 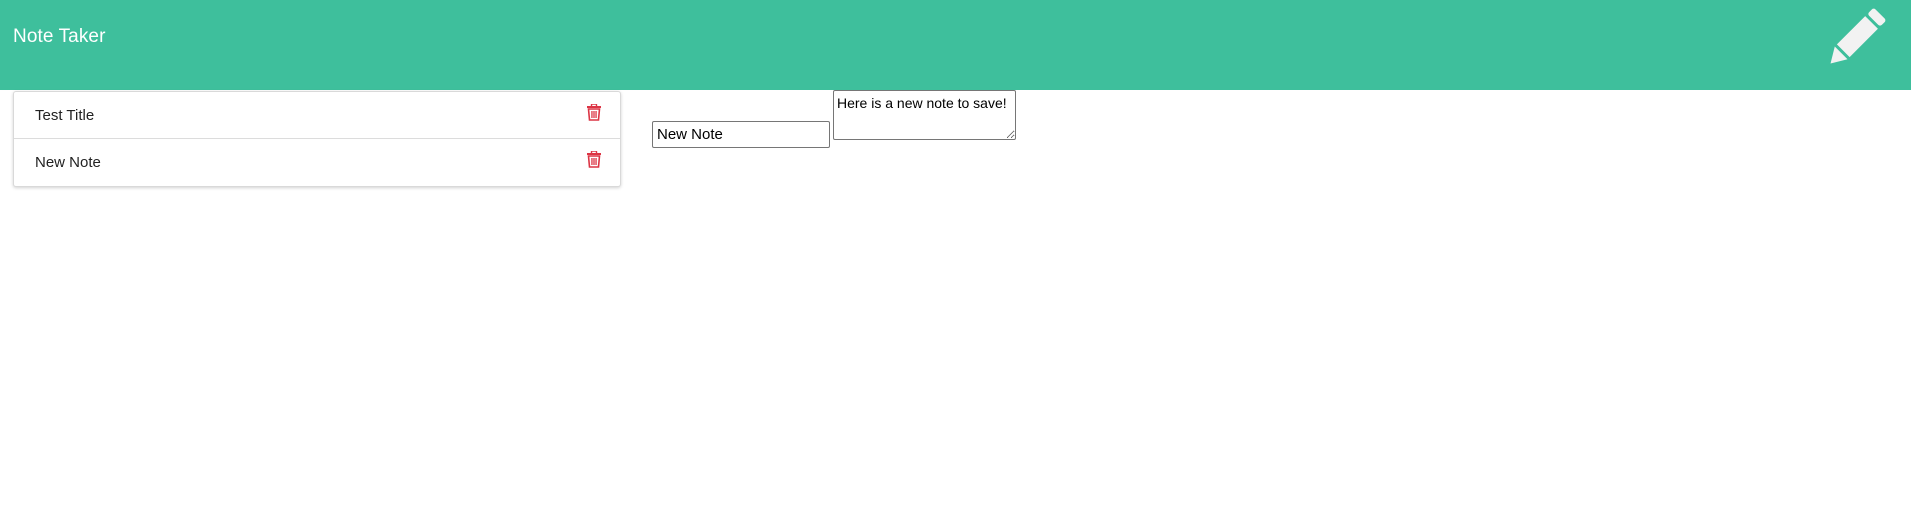 I want to click on pencil-icon, so click(x=1856, y=38).